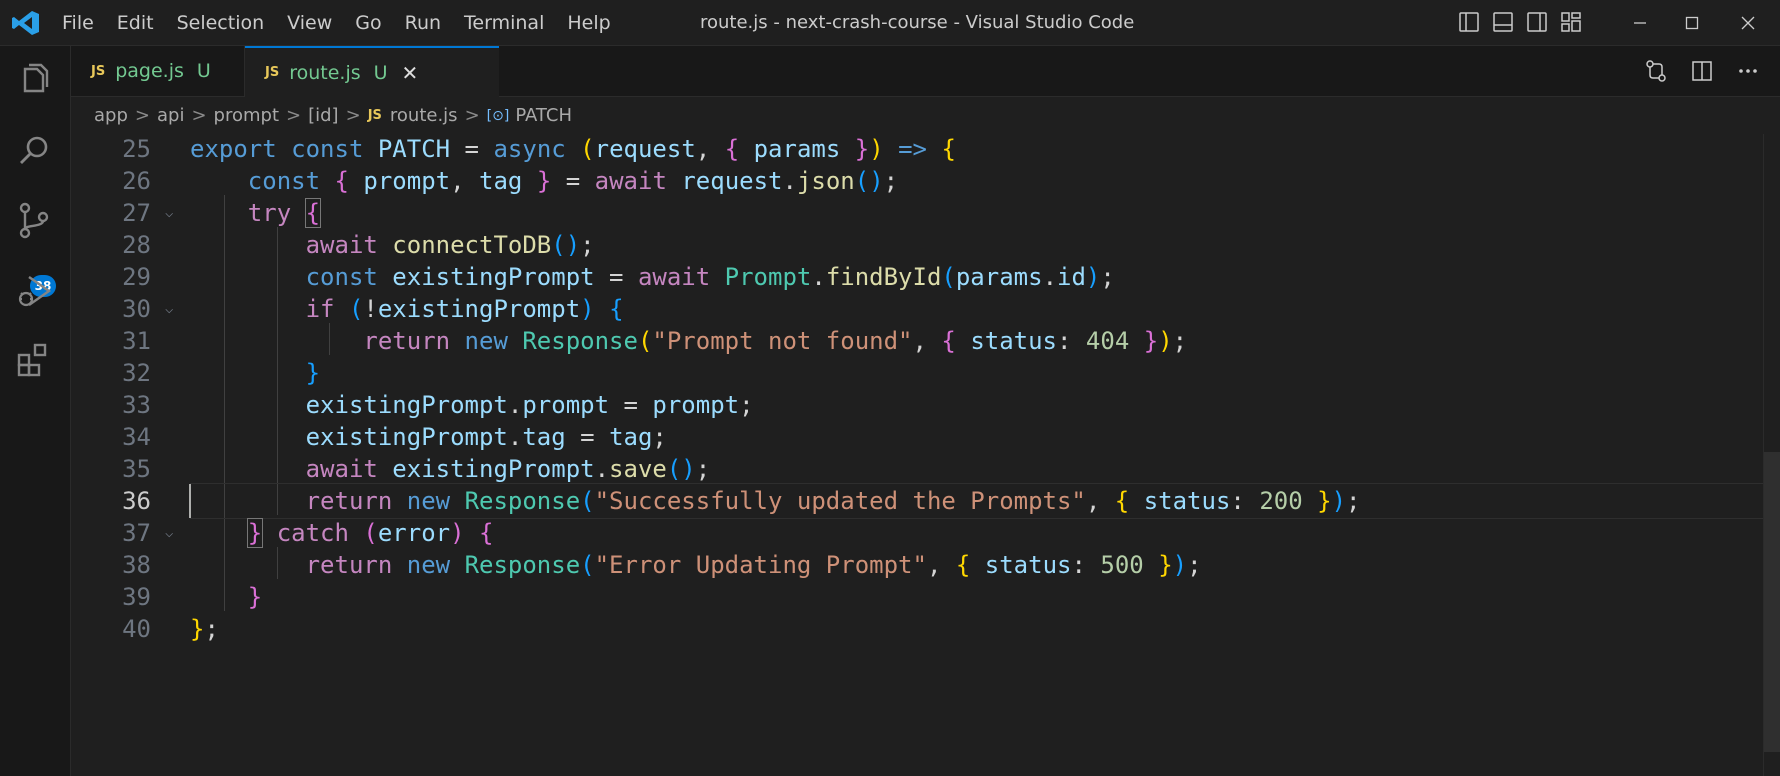  Describe the element at coordinates (504, 23) in the screenshot. I see `menu-terminal: Terminal` at that location.